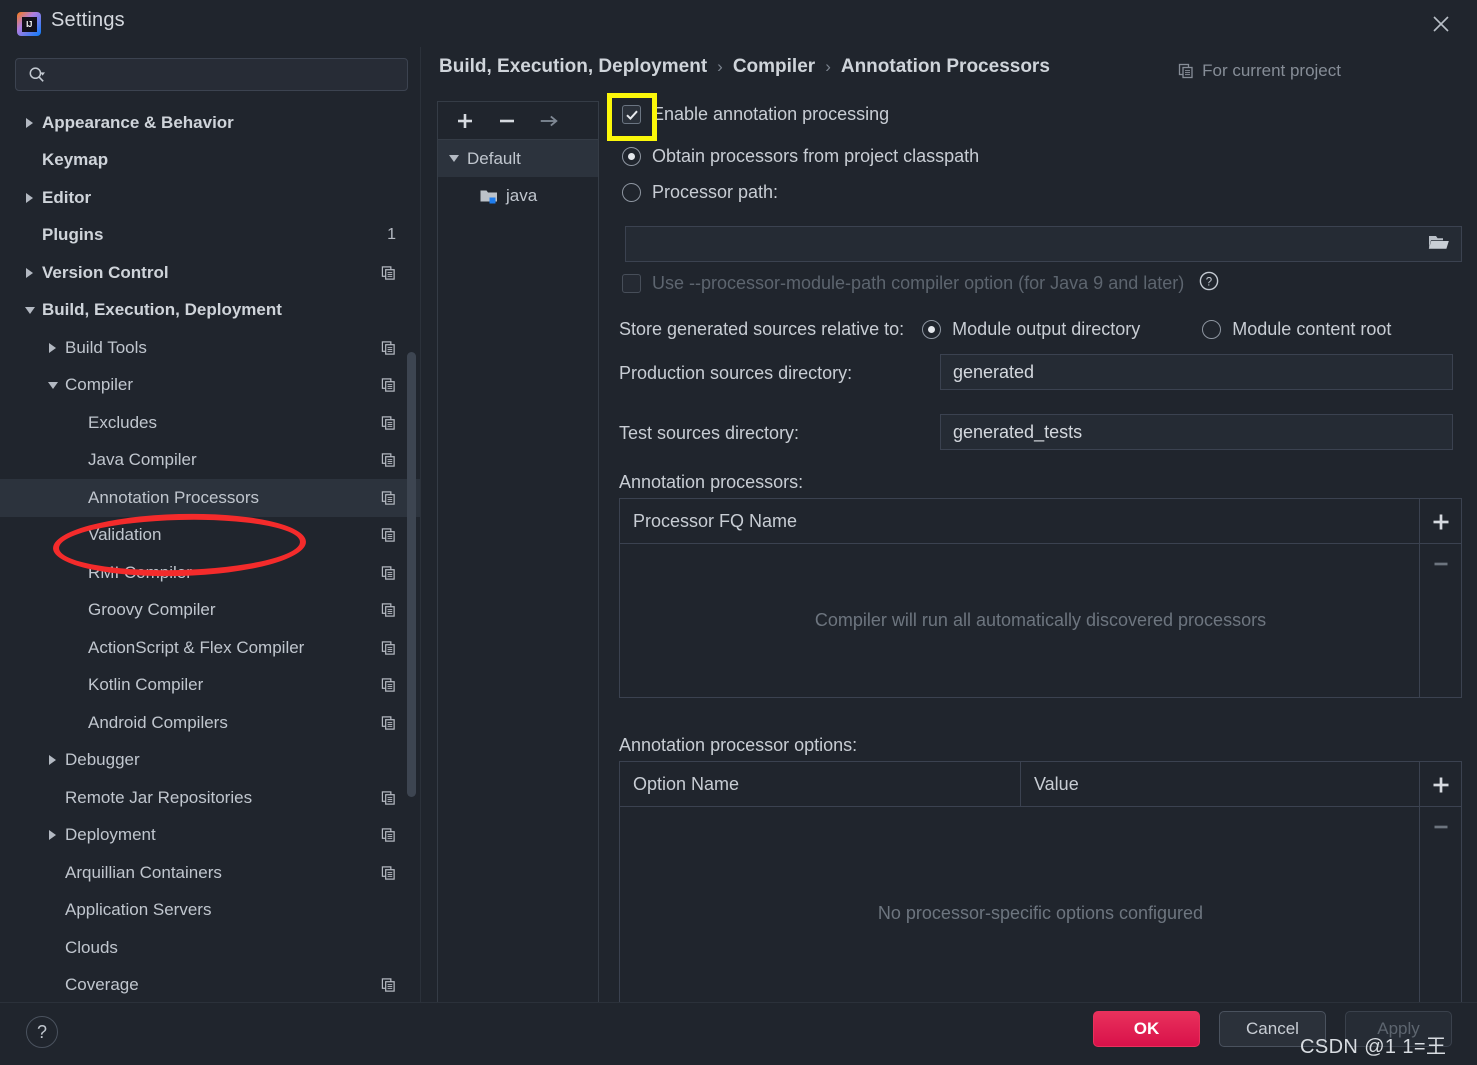 This screenshot has width=1477, height=1065. I want to click on sidebar-item-remote-jar-repositories: Remote Jar Repositories, so click(210, 798).